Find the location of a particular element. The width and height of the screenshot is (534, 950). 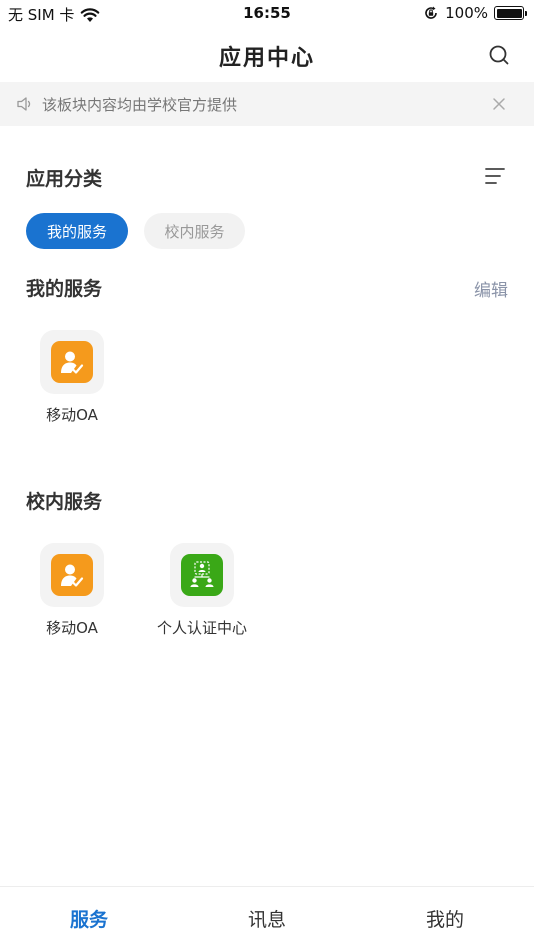

nav-bar: 应用中心 is located at coordinates (267, 55).